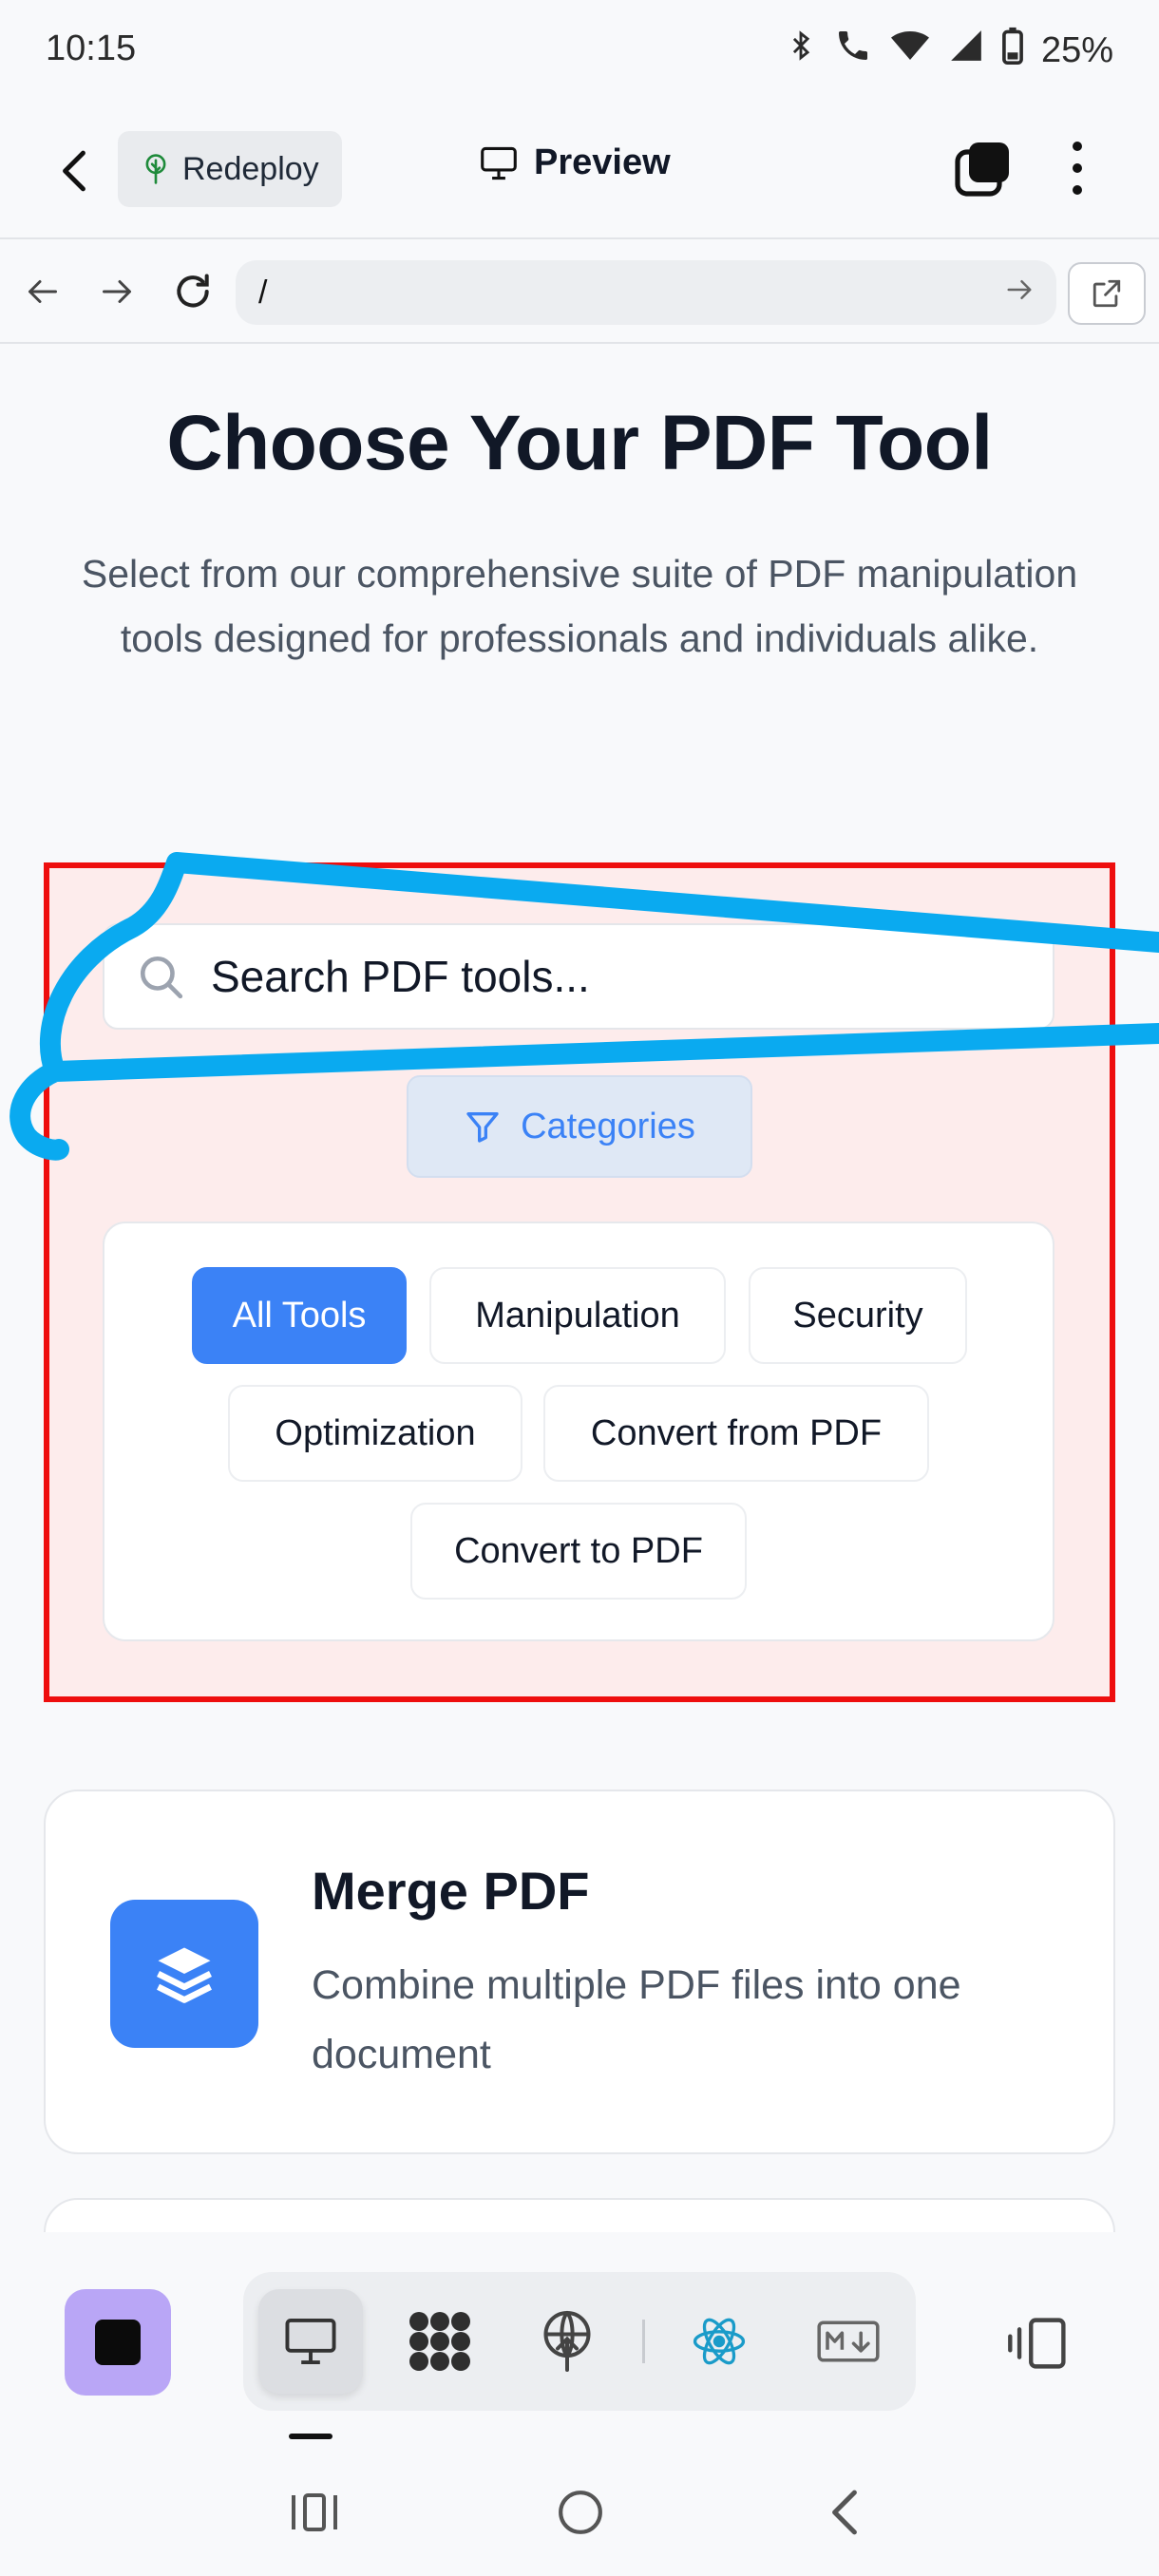  I want to click on tool-icon-tile, so click(184, 1974).